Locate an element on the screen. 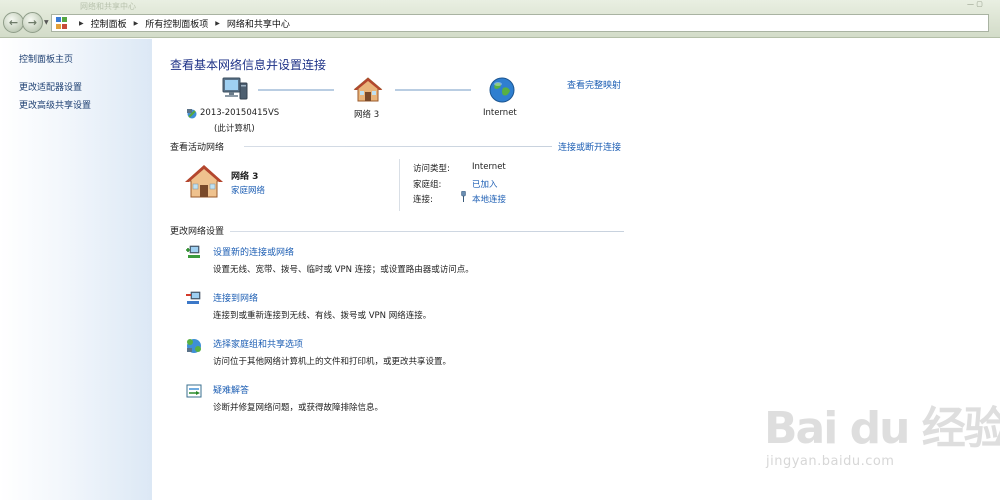 The image size is (1000, 500). ethernet-plug-icon is located at coordinates (463, 196).